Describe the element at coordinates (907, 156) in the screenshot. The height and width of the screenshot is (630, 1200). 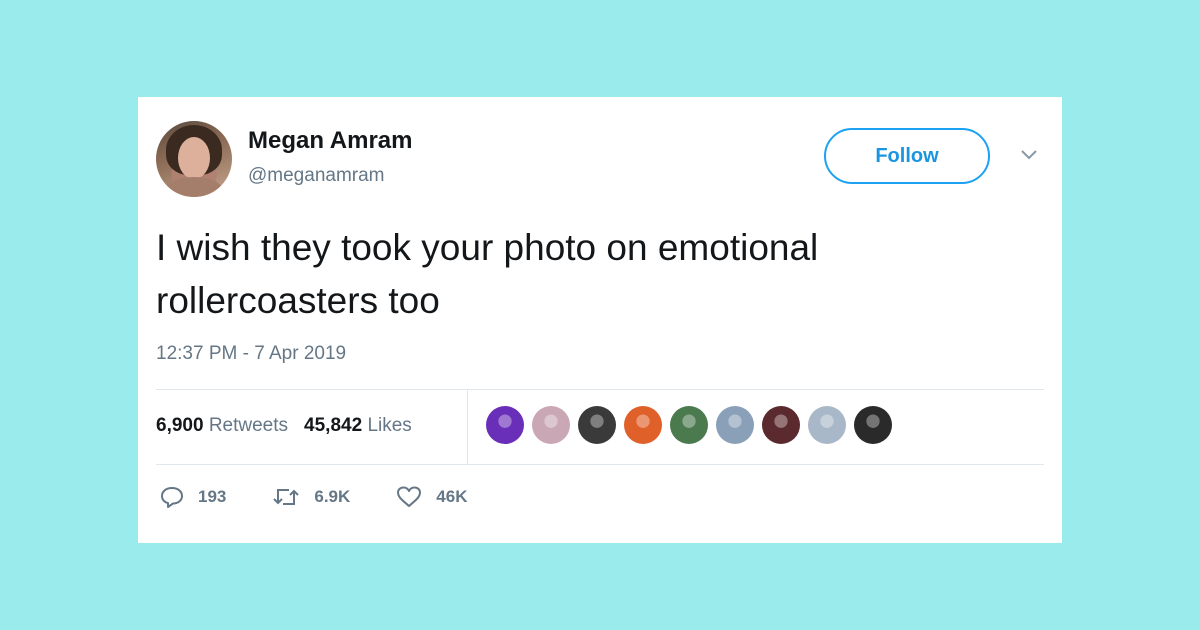
I see `follow-button: Follow` at that location.